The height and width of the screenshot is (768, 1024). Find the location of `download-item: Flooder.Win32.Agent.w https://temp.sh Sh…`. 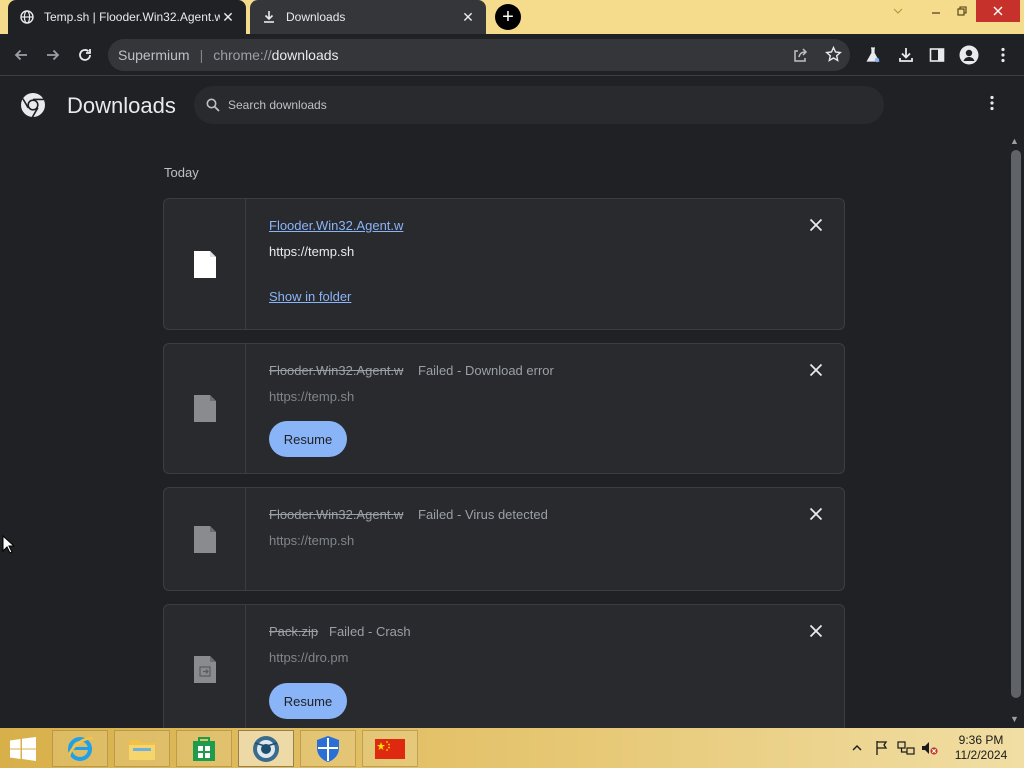

download-item: Flooder.Win32.Agent.w https://temp.sh Sh… is located at coordinates (504, 264).